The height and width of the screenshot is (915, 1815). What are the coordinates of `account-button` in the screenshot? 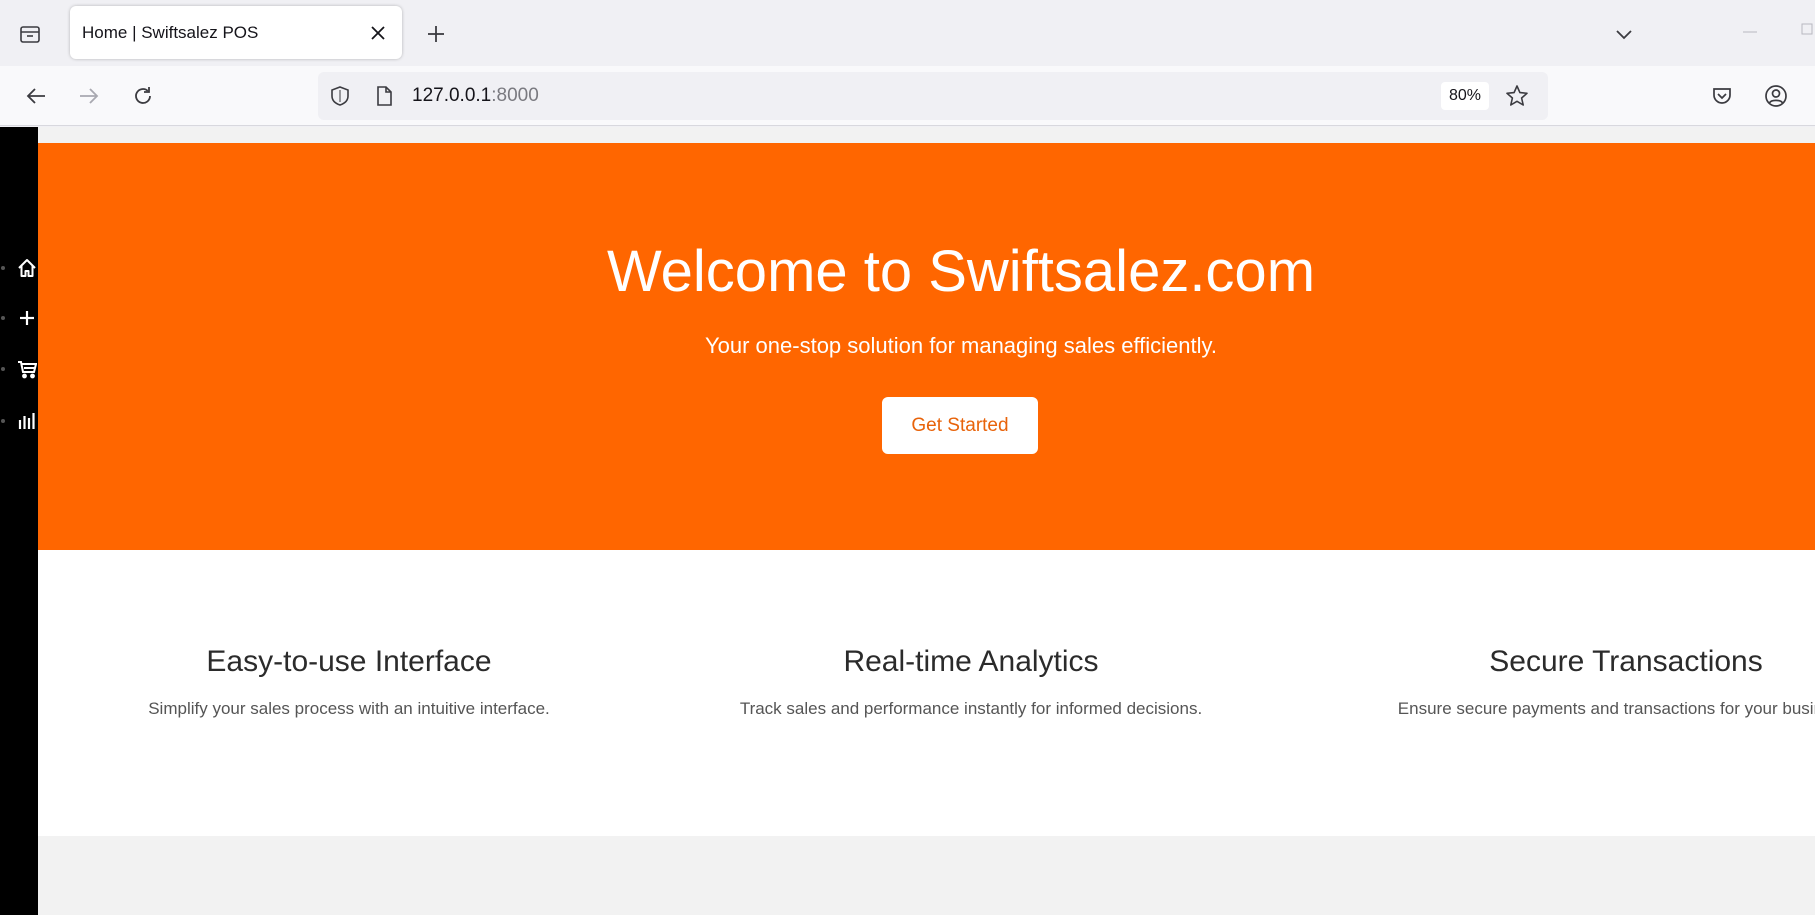 It's located at (1776, 96).